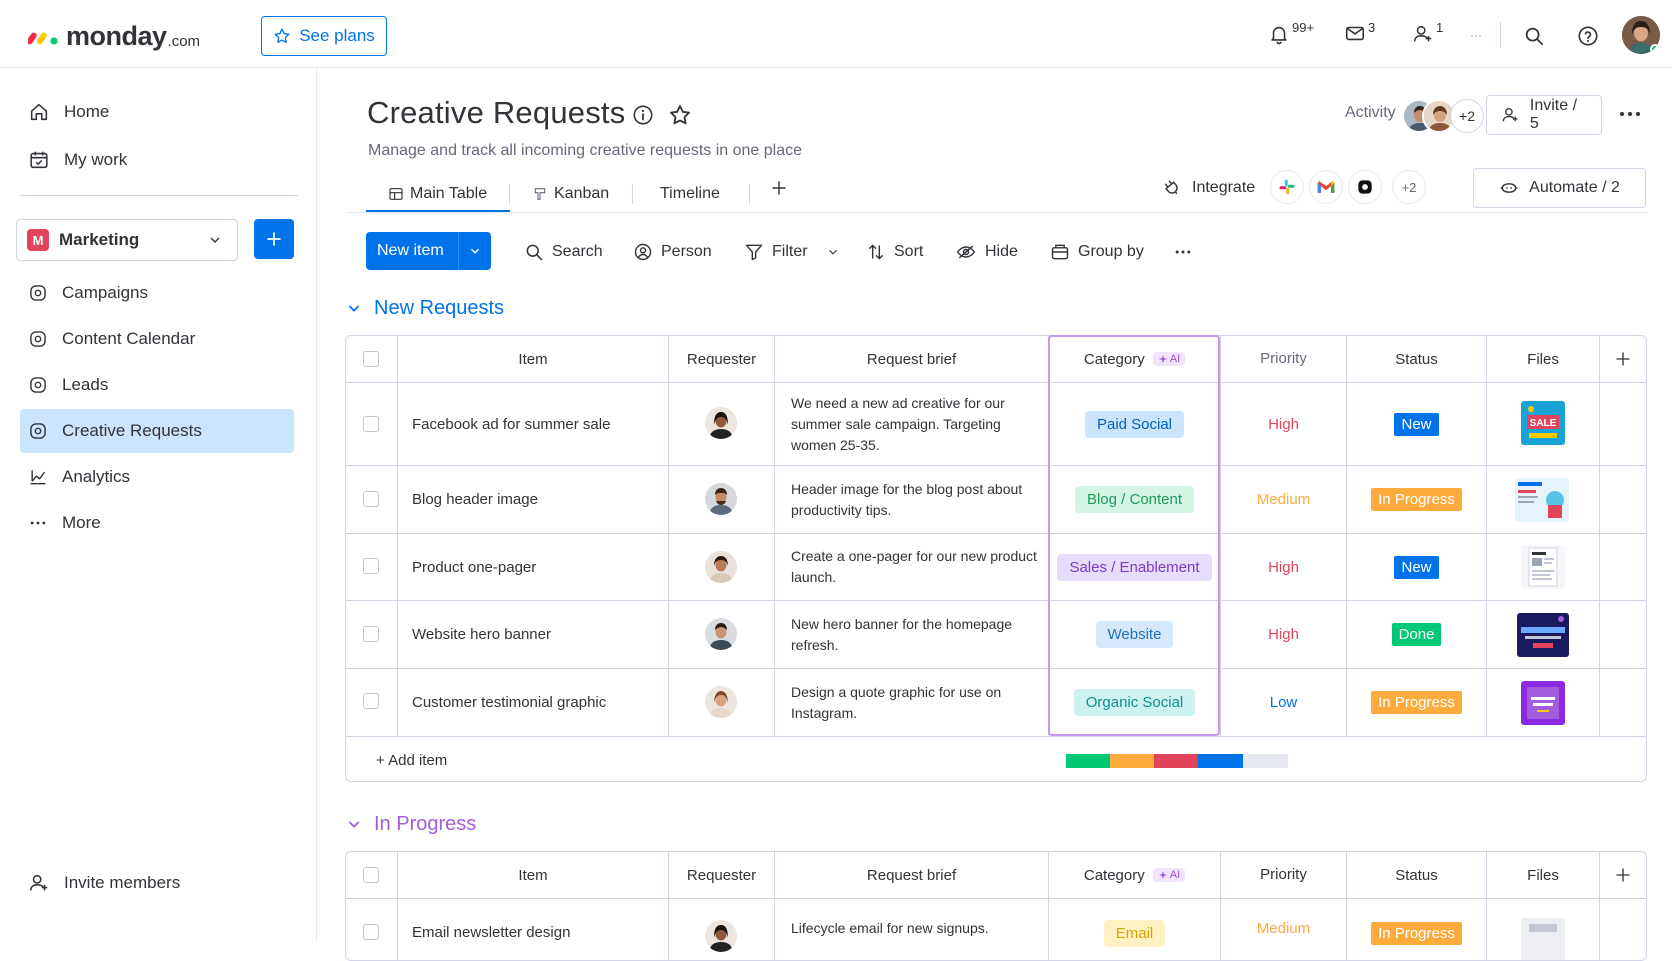  I want to click on sidebar-item-campaigns: Campaigns, so click(157, 293).